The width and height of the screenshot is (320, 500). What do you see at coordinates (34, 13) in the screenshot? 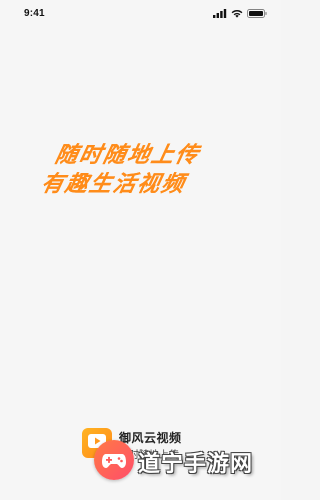
I see `status-time: 9:41` at bounding box center [34, 13].